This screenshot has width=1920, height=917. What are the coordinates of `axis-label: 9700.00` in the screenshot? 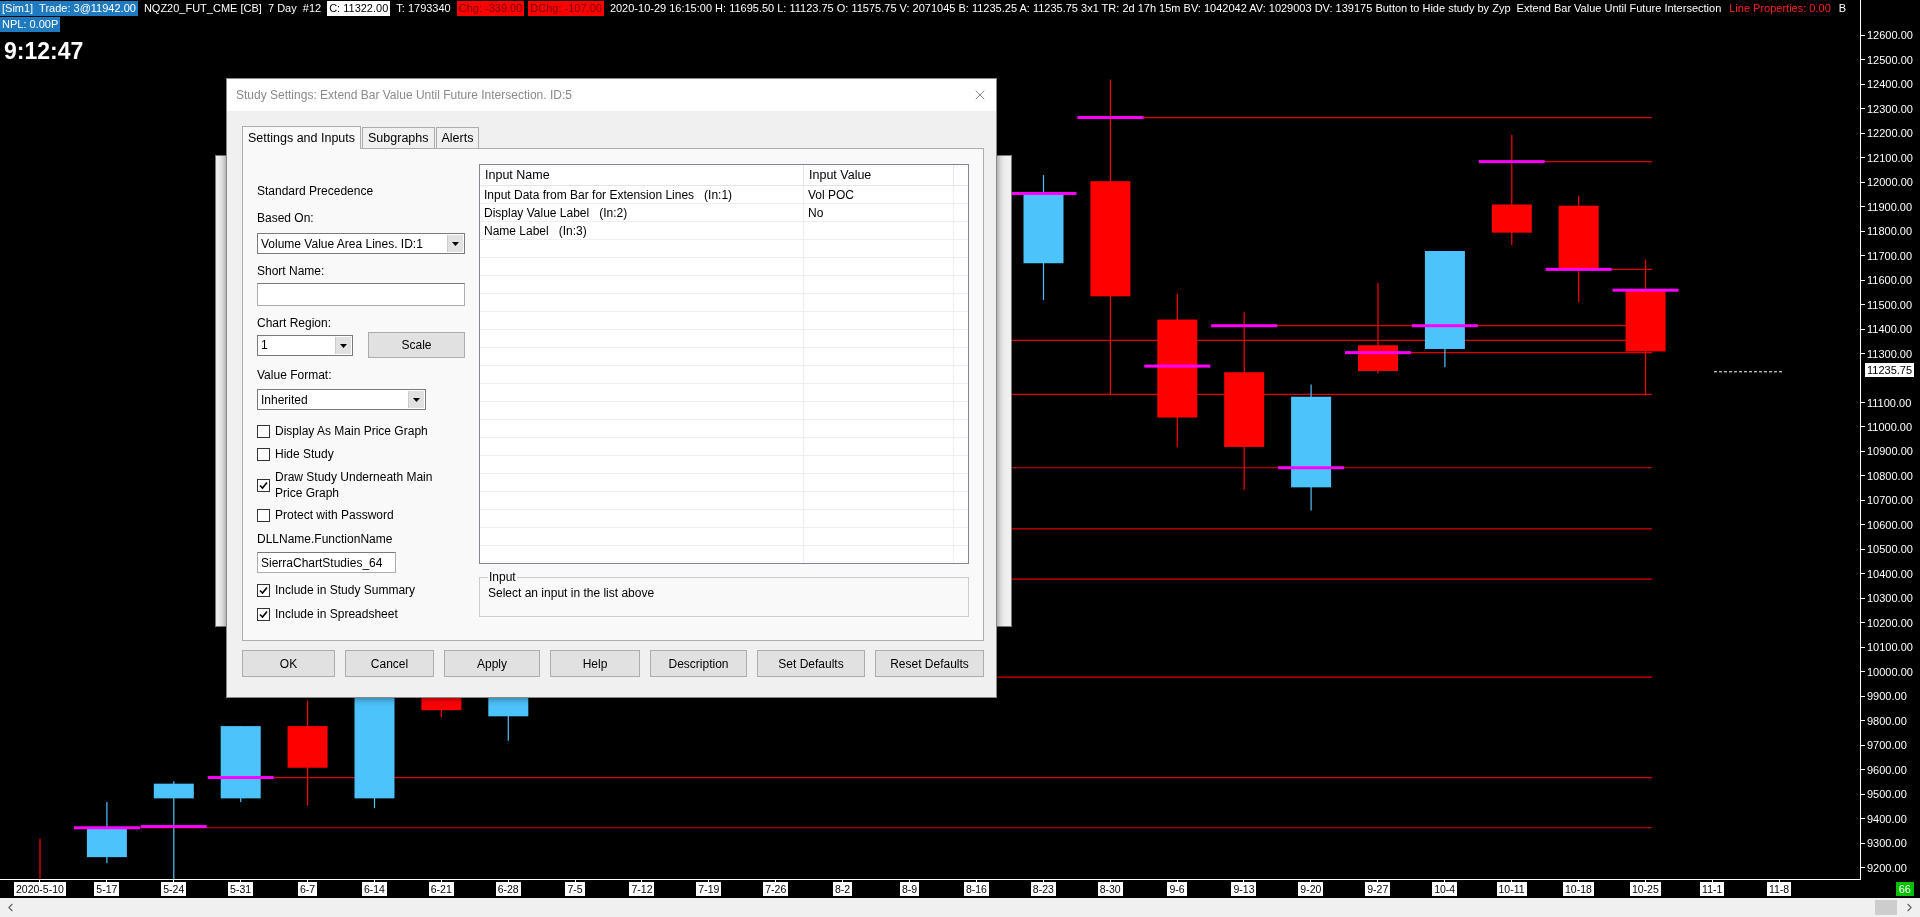 It's located at (1887, 745).